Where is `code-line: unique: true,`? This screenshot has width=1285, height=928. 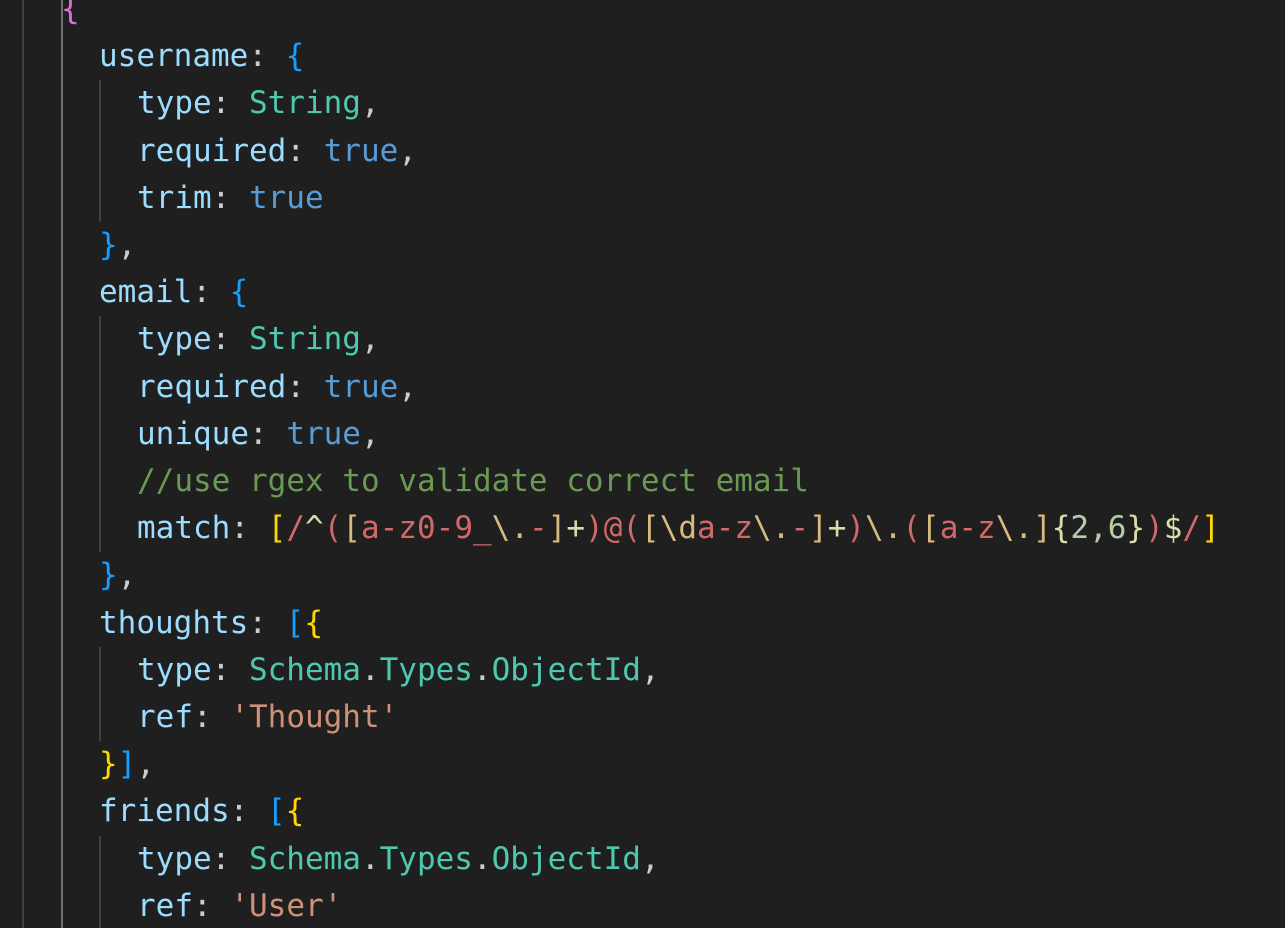
code-line: unique: true, is located at coordinates (642, 434).